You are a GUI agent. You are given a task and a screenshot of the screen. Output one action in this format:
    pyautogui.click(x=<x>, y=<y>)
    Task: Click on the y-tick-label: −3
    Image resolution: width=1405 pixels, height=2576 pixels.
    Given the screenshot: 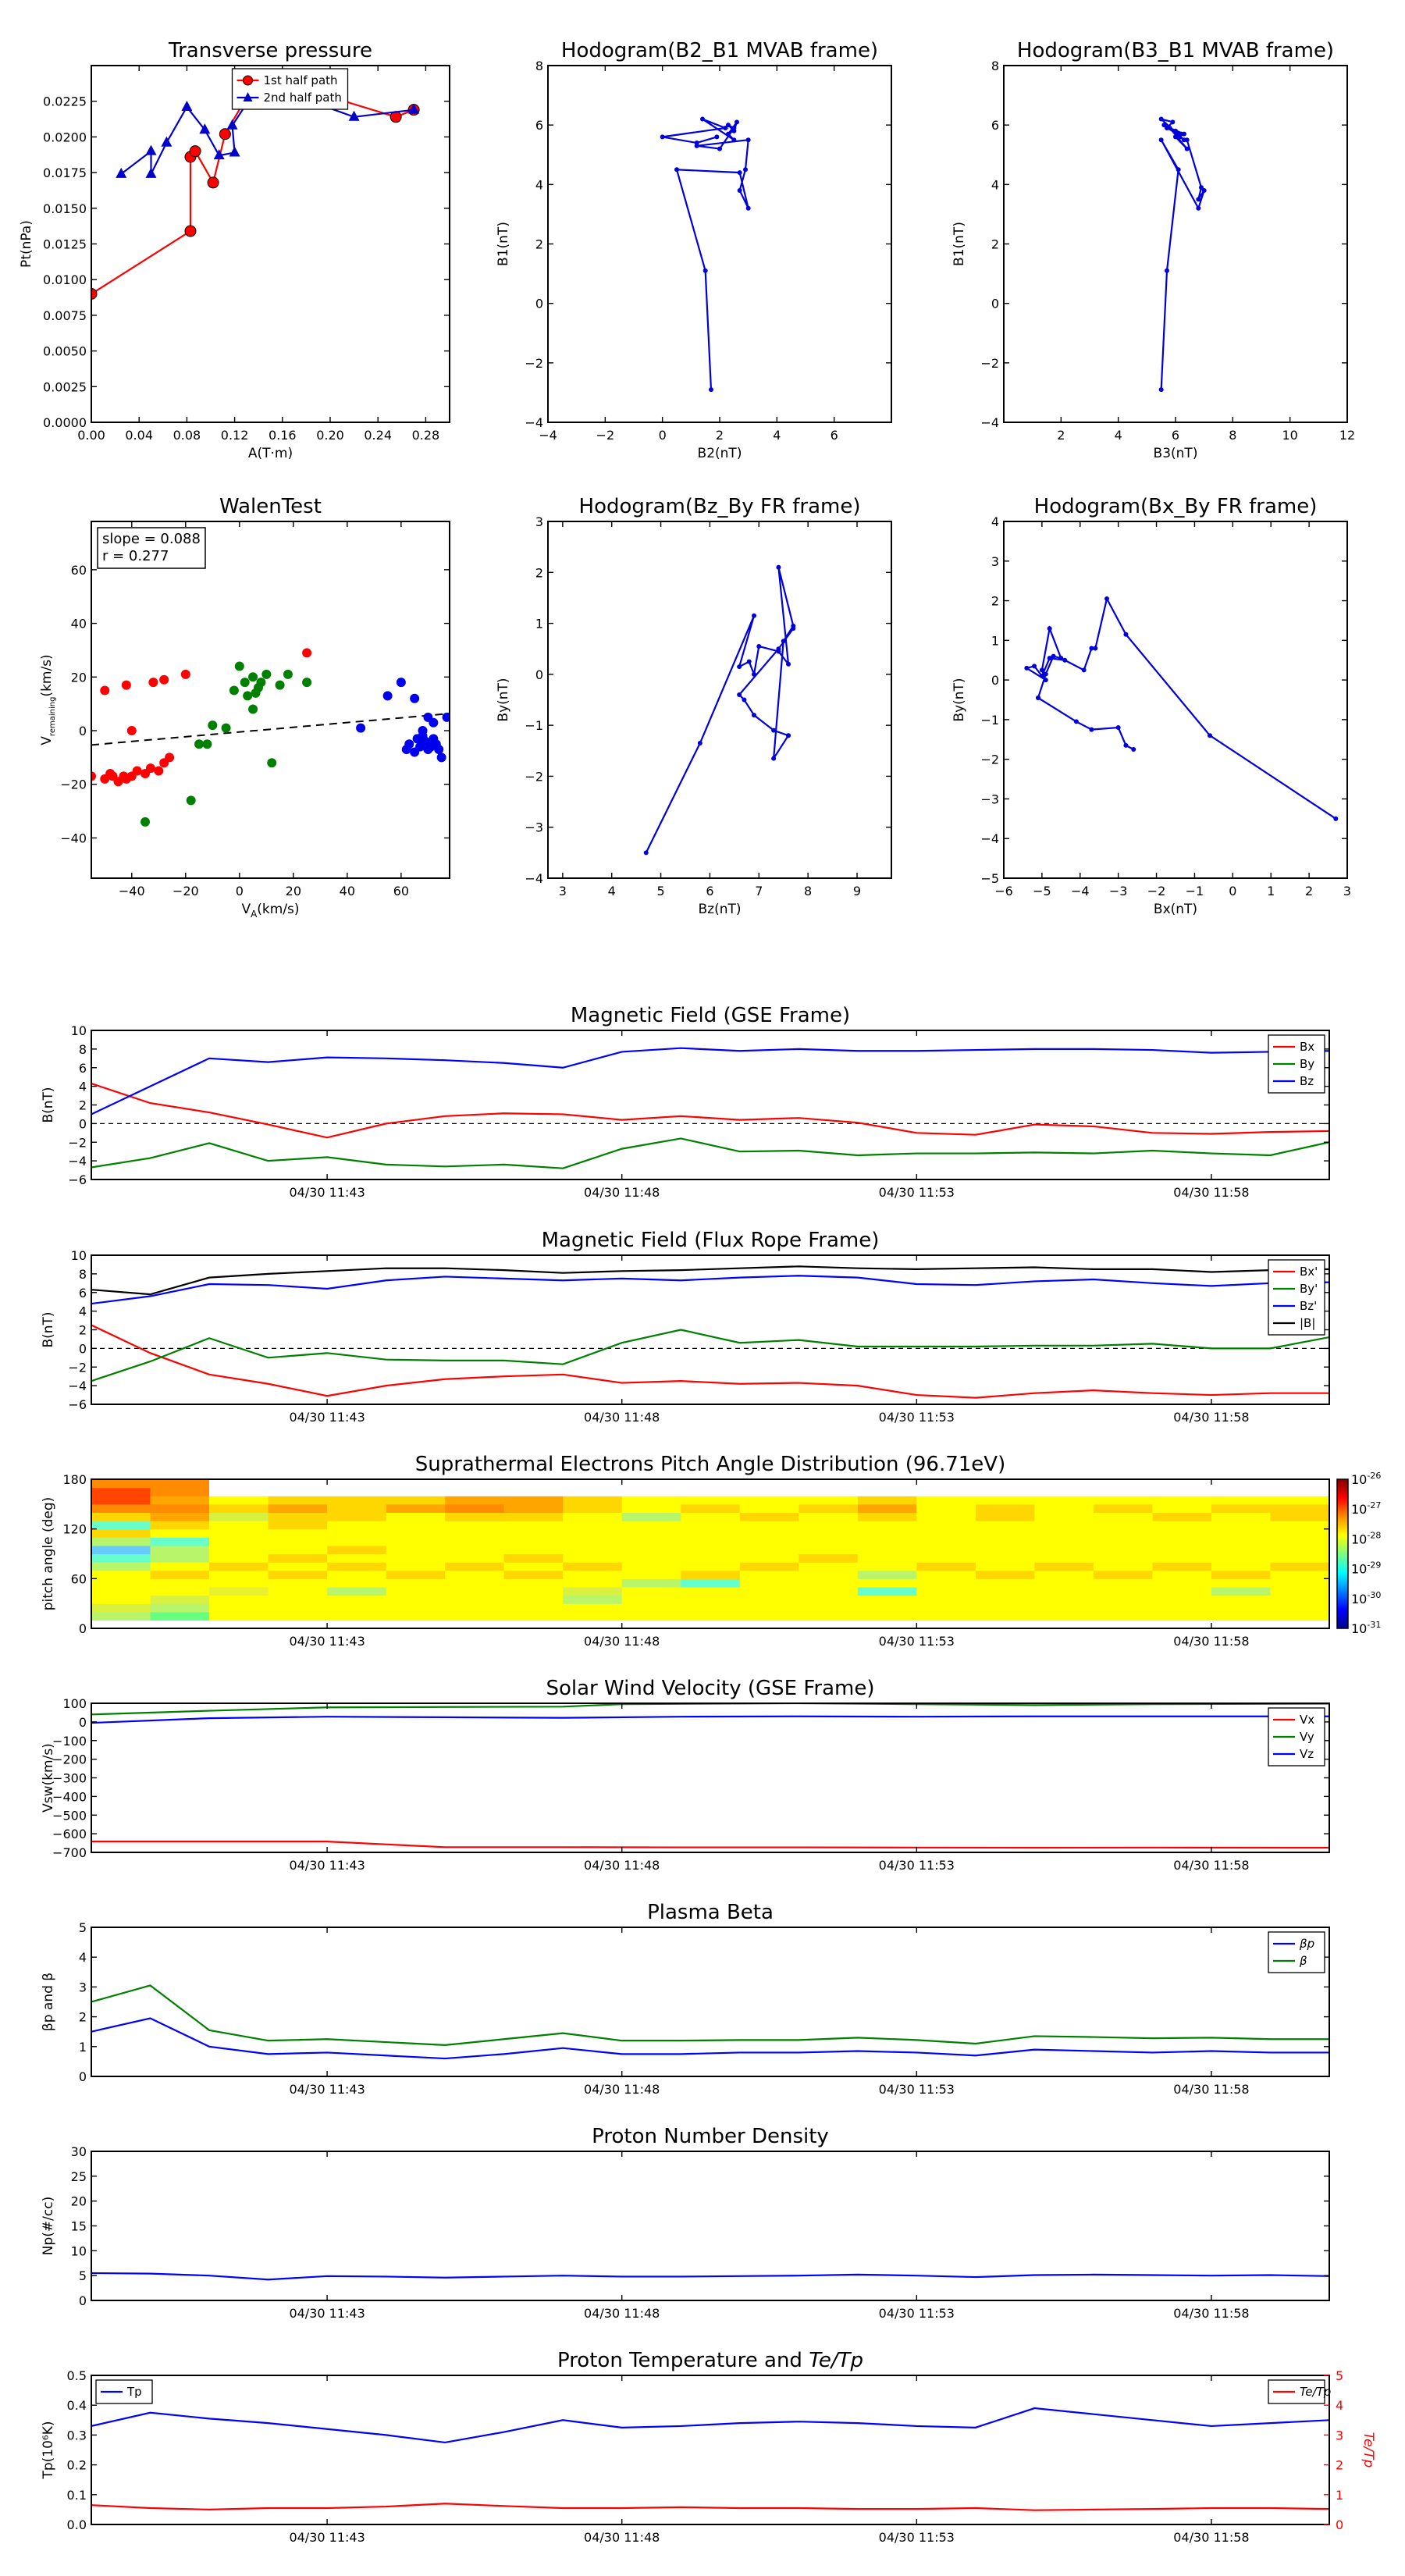 What is the action you would take?
    pyautogui.click(x=989, y=799)
    